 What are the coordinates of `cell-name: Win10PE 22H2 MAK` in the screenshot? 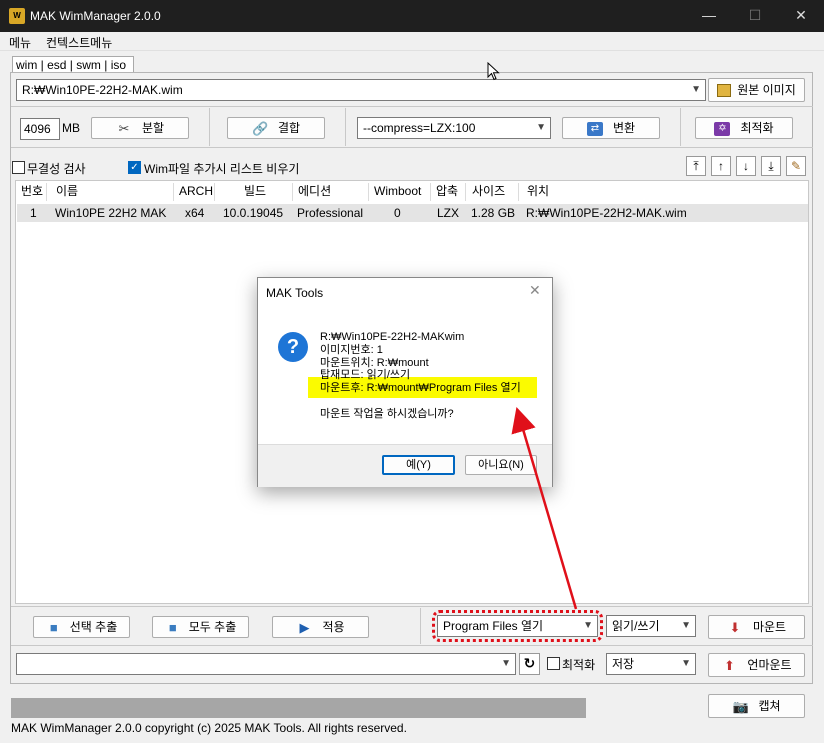 It's located at (111, 213).